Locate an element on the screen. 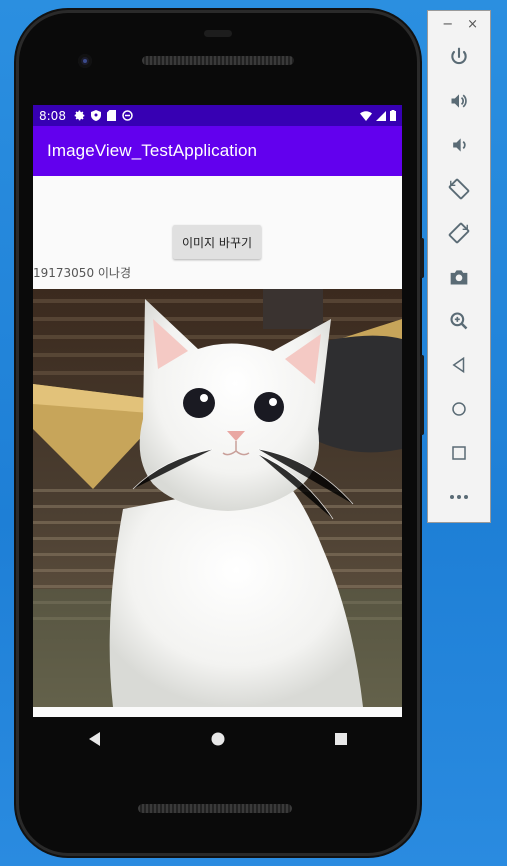 The image size is (507, 866). rotate-left-button is located at coordinates (459, 189).